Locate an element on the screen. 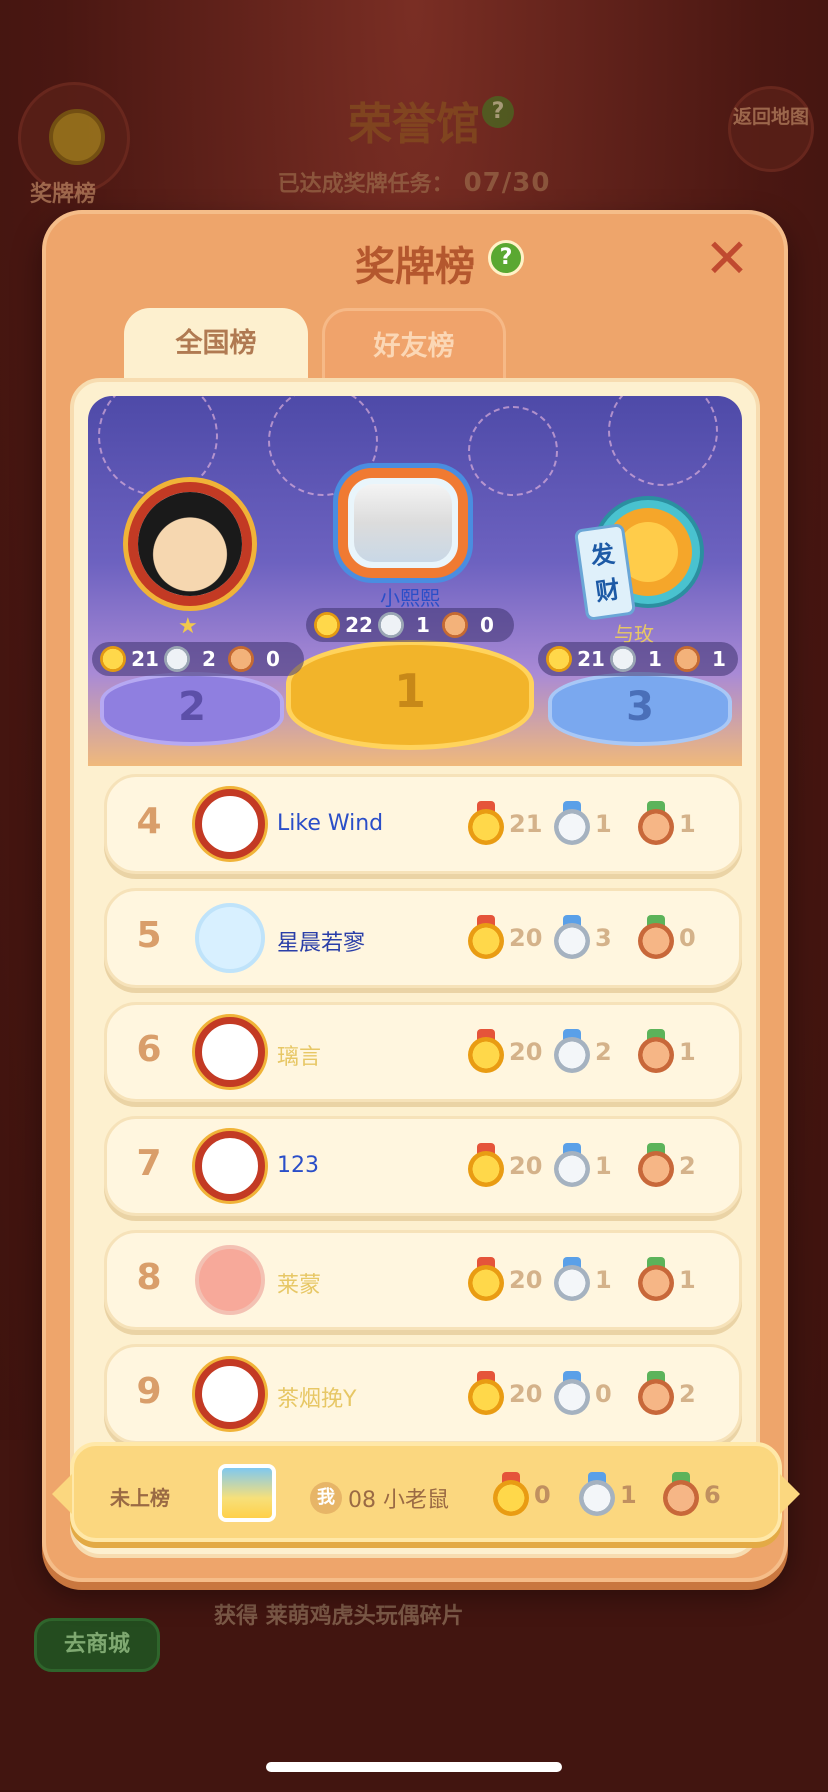 This screenshot has width=828, height=1792. medal-task-progress: 已达成奖牌任务： 07/30 is located at coordinates (414, 182).